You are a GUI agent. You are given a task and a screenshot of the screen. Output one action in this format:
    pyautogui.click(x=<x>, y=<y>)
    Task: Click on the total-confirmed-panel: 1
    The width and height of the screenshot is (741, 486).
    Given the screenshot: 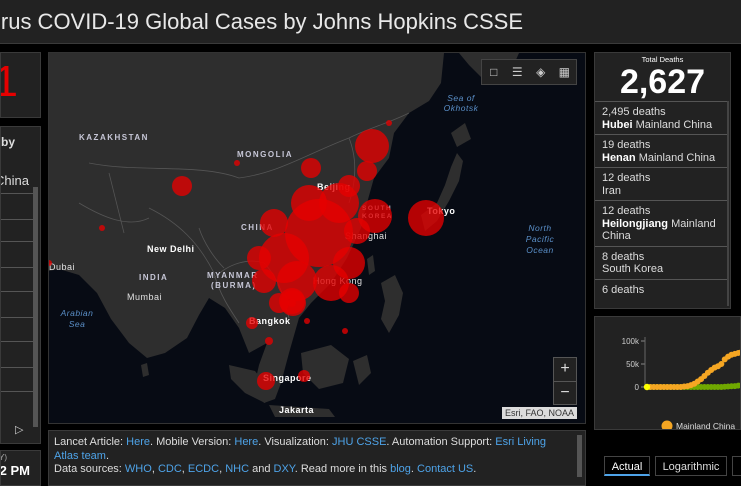 What is the action you would take?
    pyautogui.click(x=20, y=85)
    